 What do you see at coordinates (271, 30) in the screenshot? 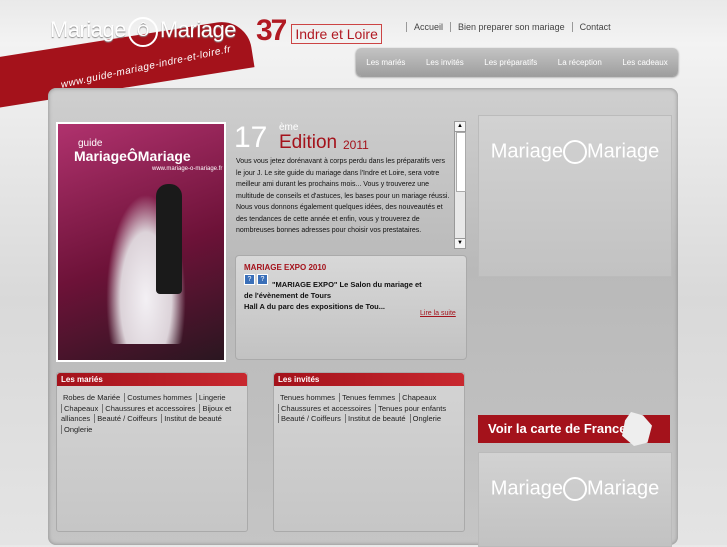
I see `dept-number: 37` at bounding box center [271, 30].